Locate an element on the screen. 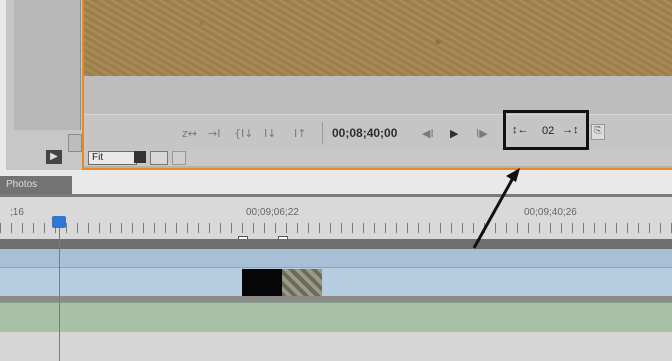 The width and height of the screenshot is (672, 361). annotation-arrow is located at coordinates (496, 208).